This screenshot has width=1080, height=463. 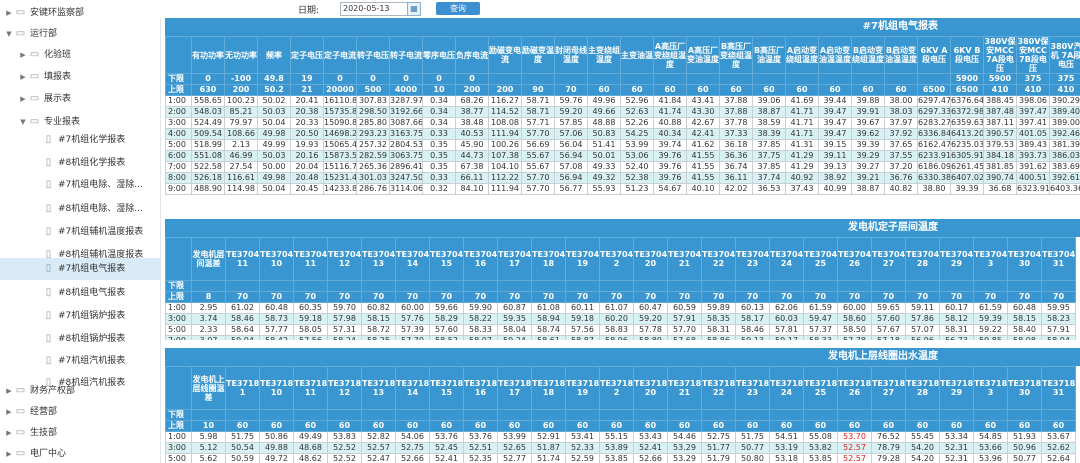 What do you see at coordinates (538, 178) in the screenshot?
I see `table-cell: 57.70` at bounding box center [538, 178].